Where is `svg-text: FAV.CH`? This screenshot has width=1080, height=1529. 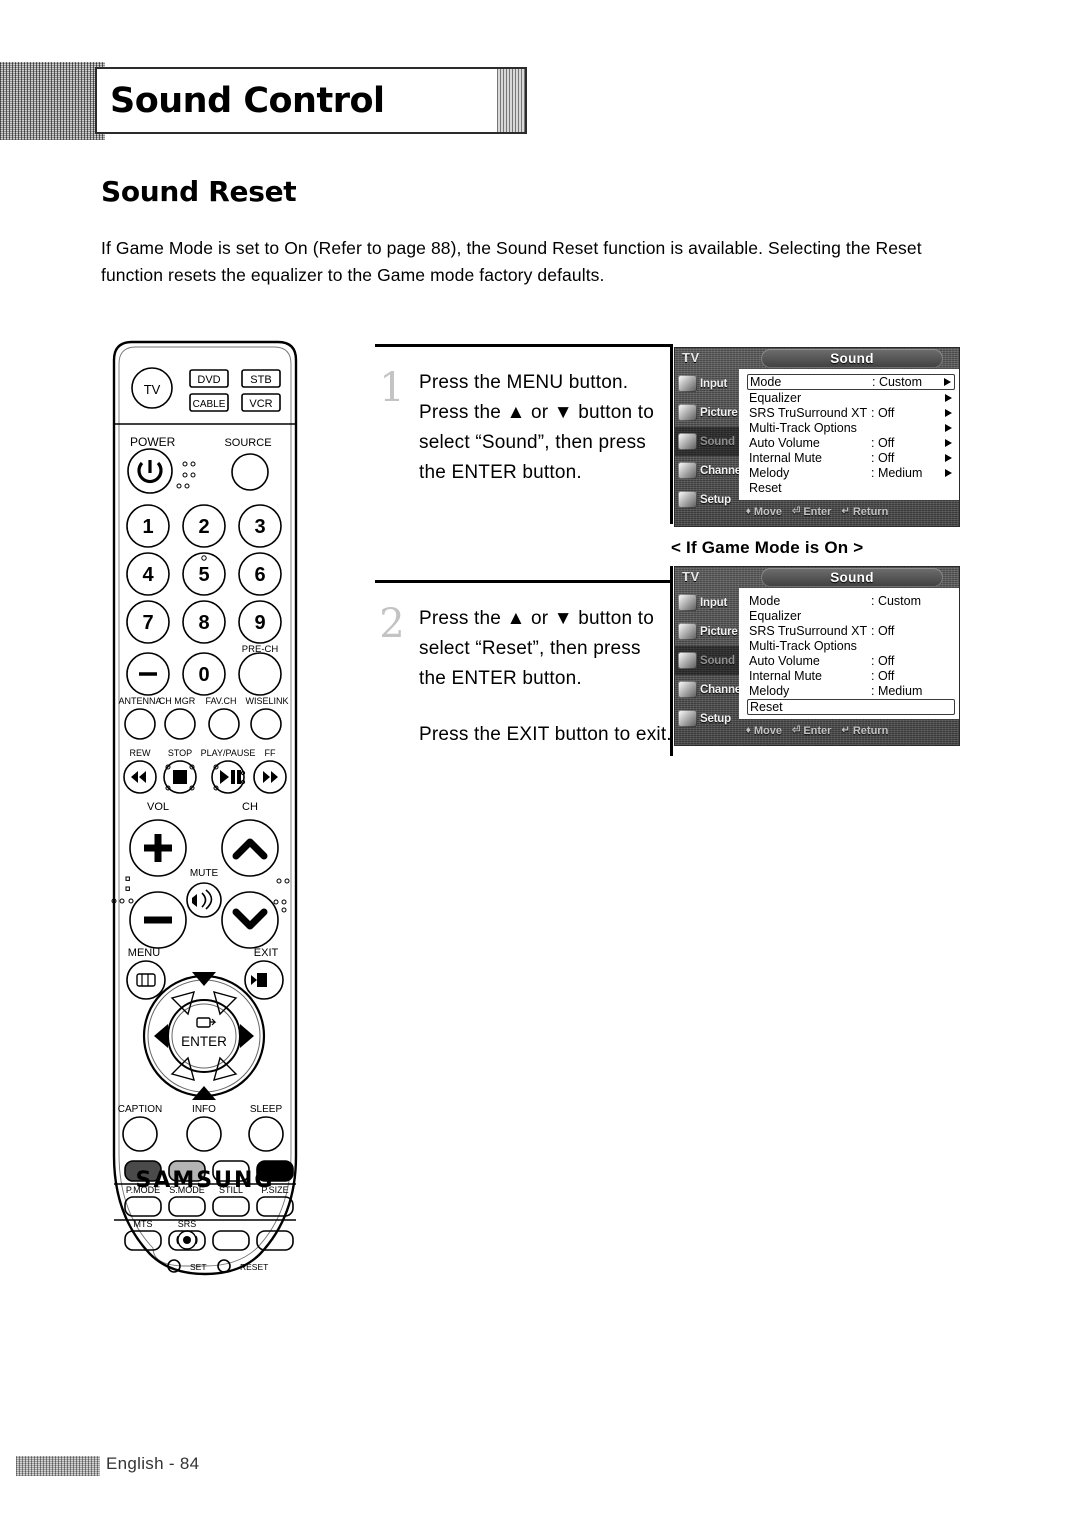 svg-text: FAV.CH is located at coordinates (220, 701).